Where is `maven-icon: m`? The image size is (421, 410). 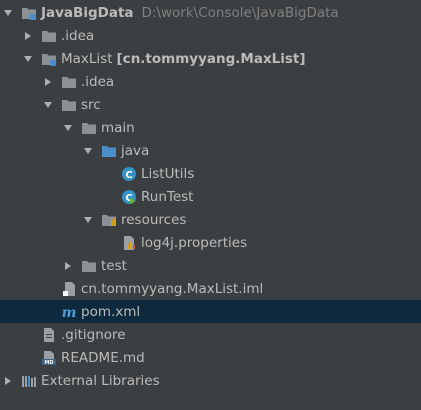
maven-icon: m is located at coordinates (69, 312).